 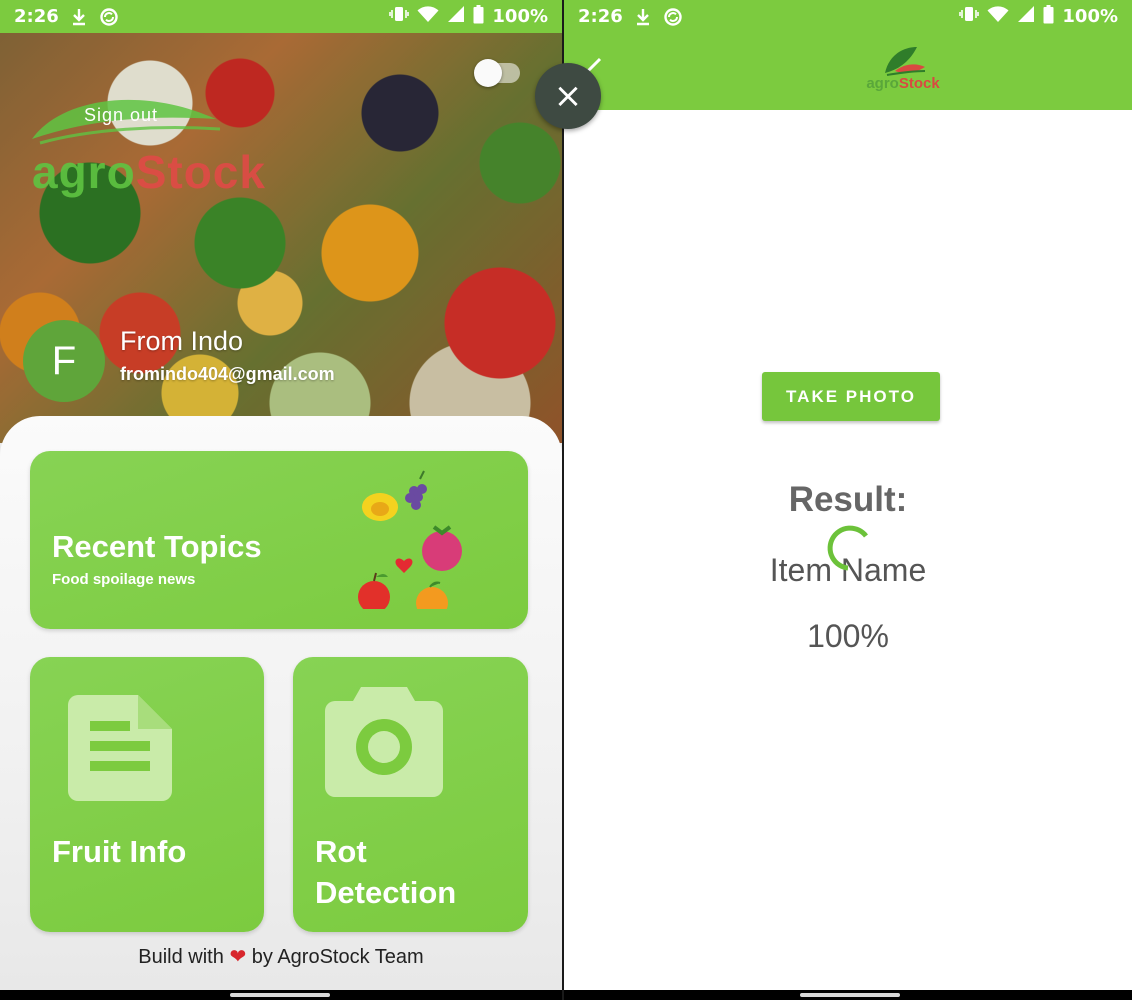 What do you see at coordinates (410, 539) in the screenshot?
I see `fruits-icon` at bounding box center [410, 539].